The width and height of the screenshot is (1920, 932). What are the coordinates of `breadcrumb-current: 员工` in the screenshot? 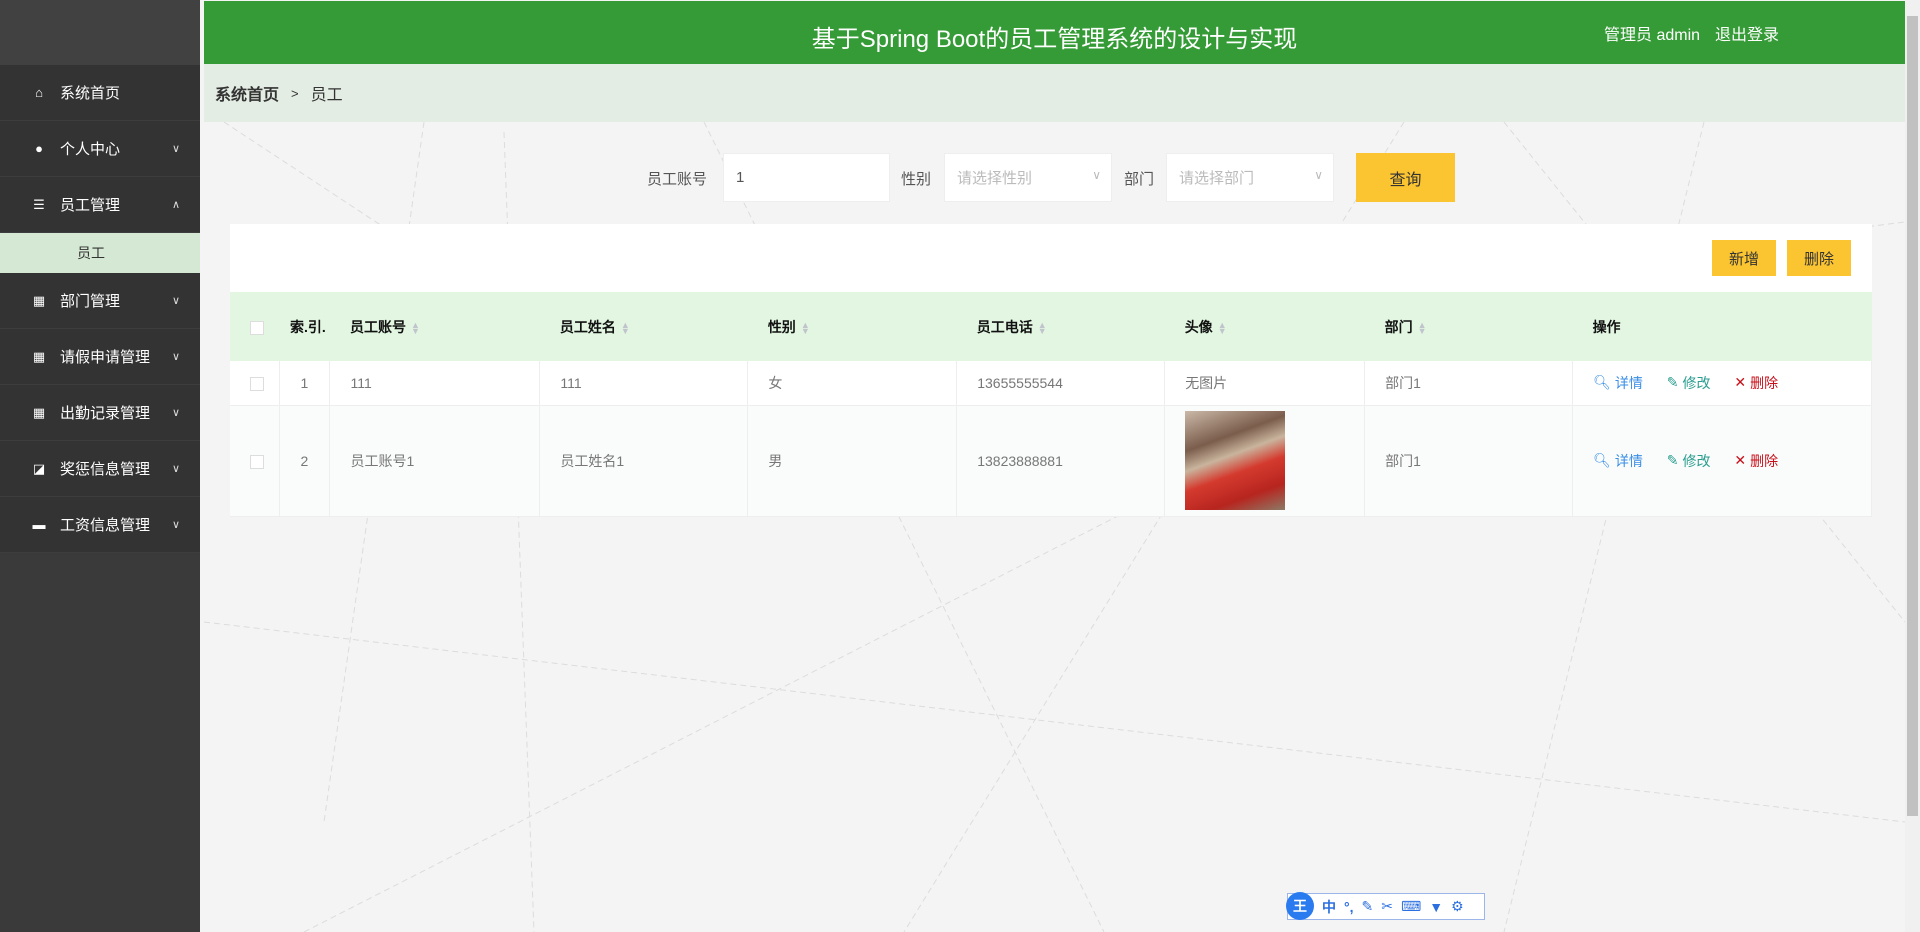 It's located at (326, 95).